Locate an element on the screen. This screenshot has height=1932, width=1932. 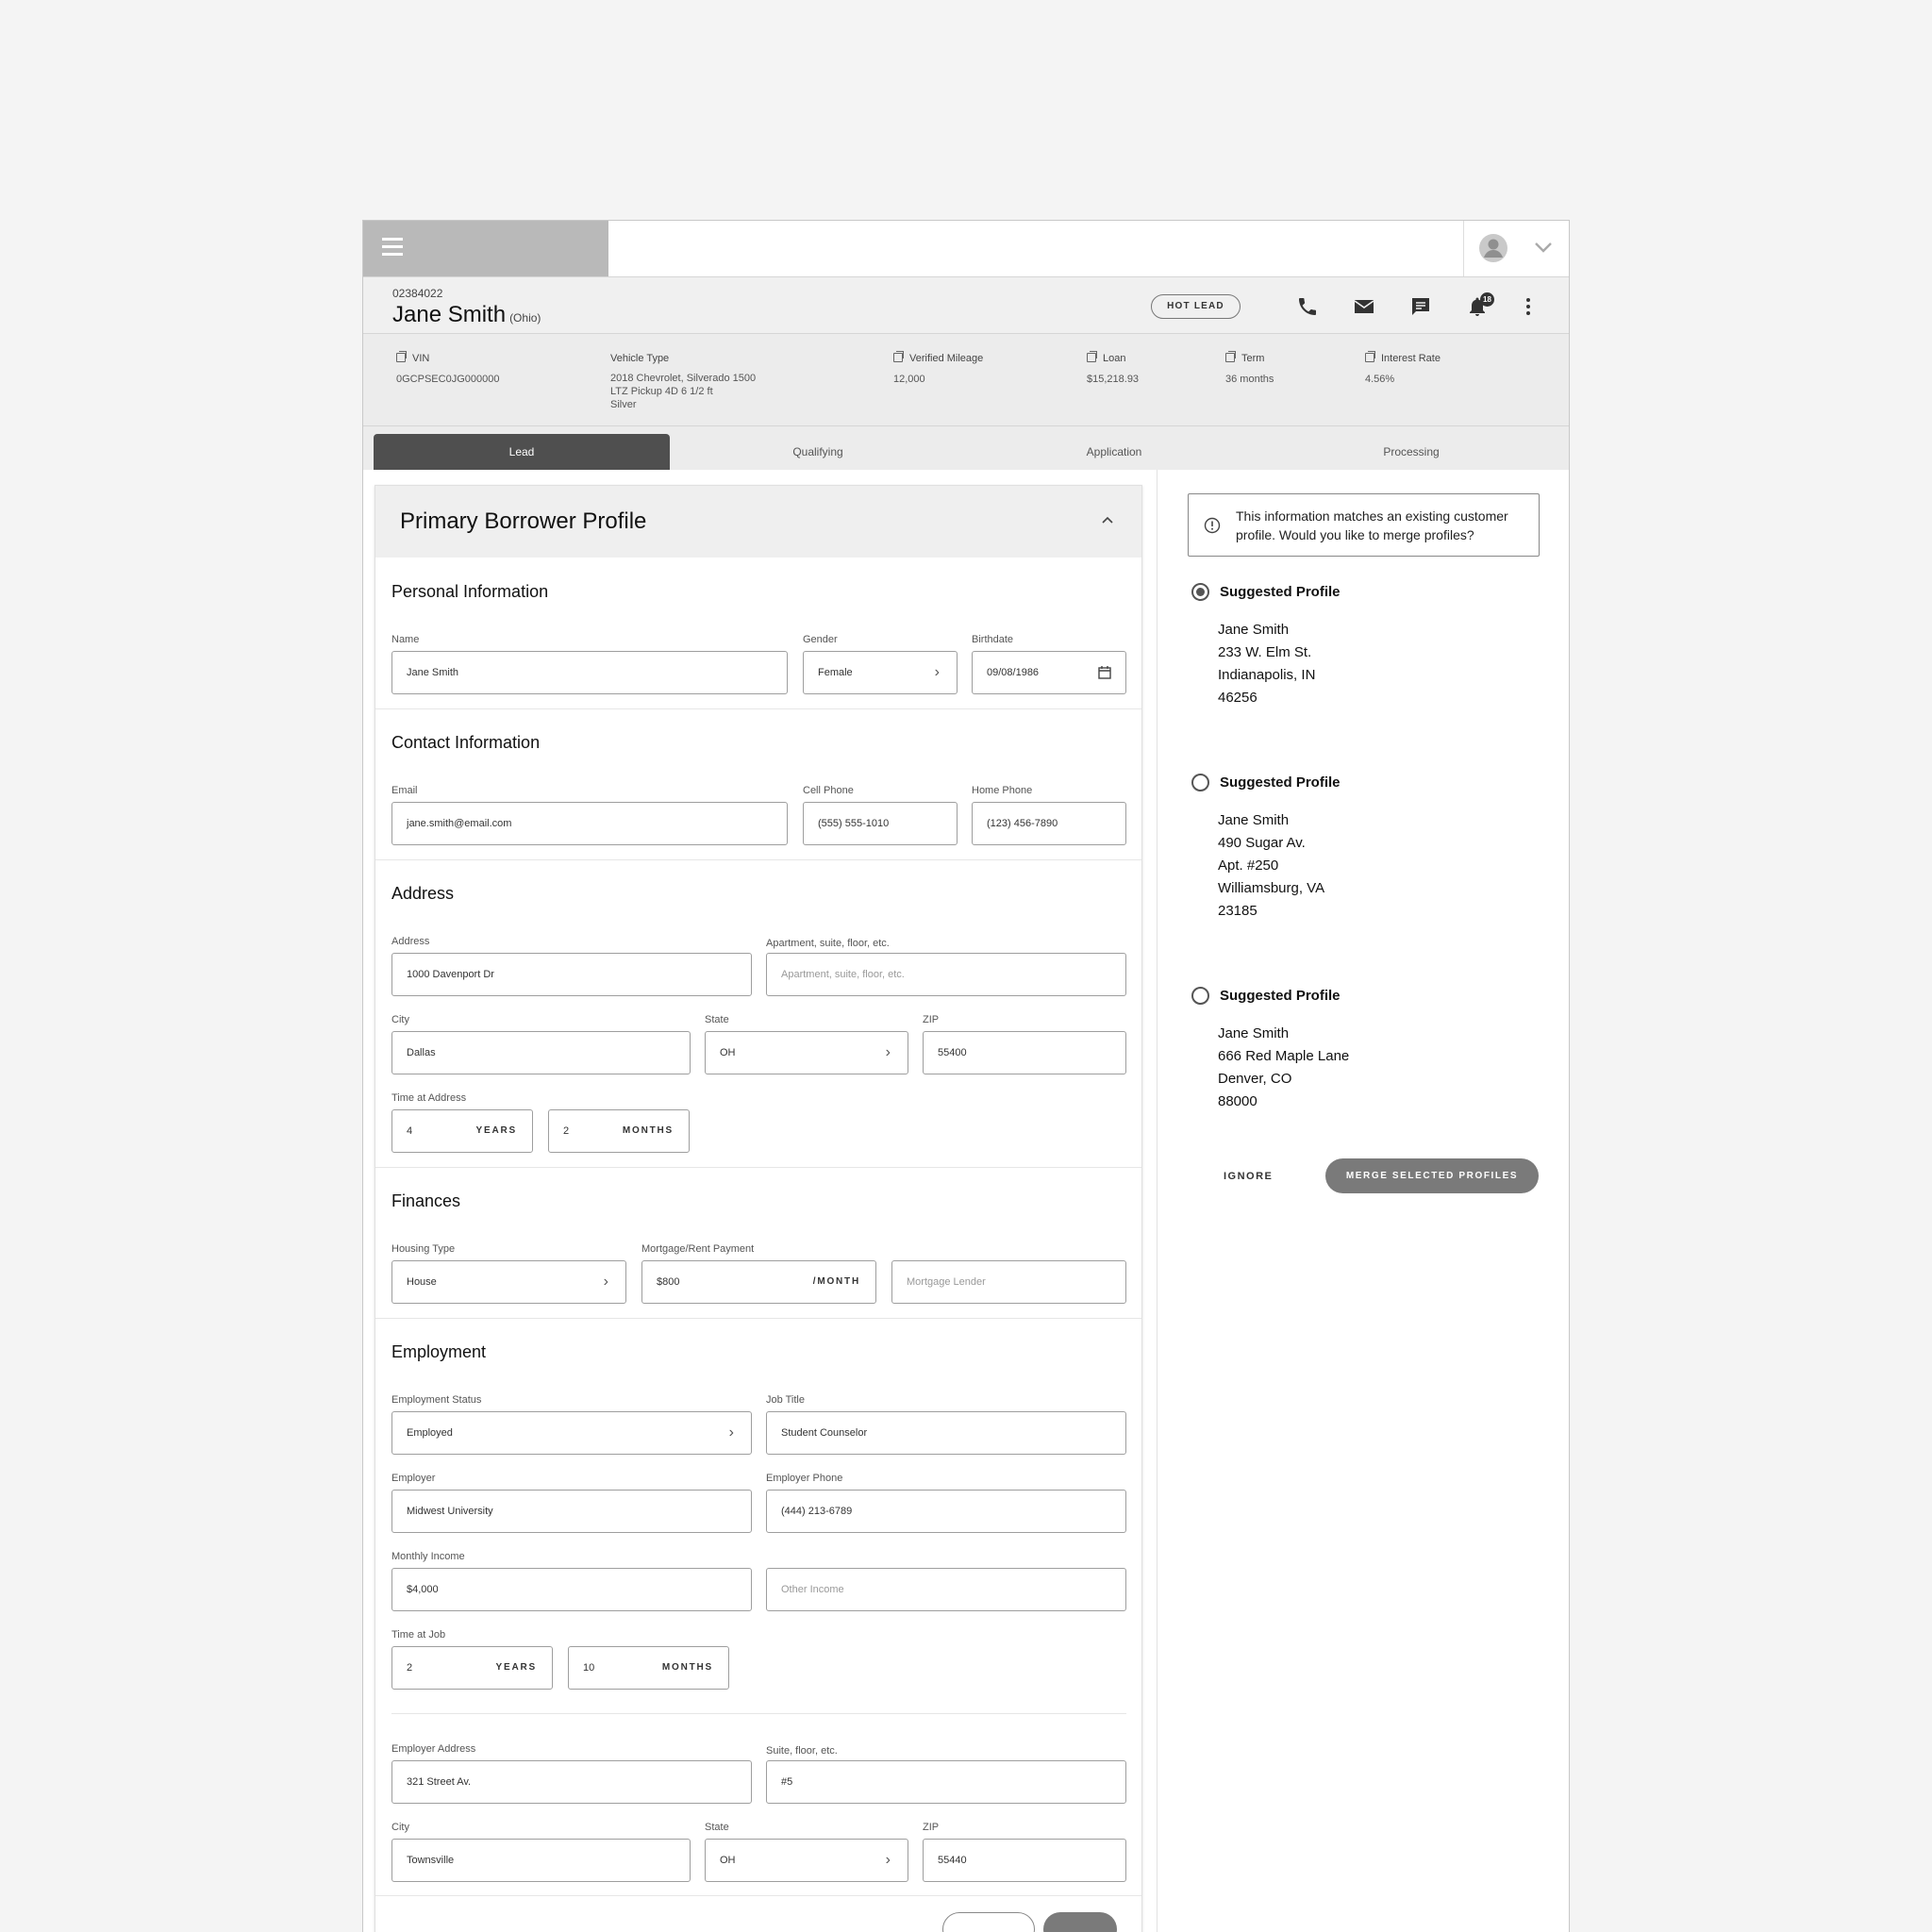
housing-type-select: House is located at coordinates (508, 1282).